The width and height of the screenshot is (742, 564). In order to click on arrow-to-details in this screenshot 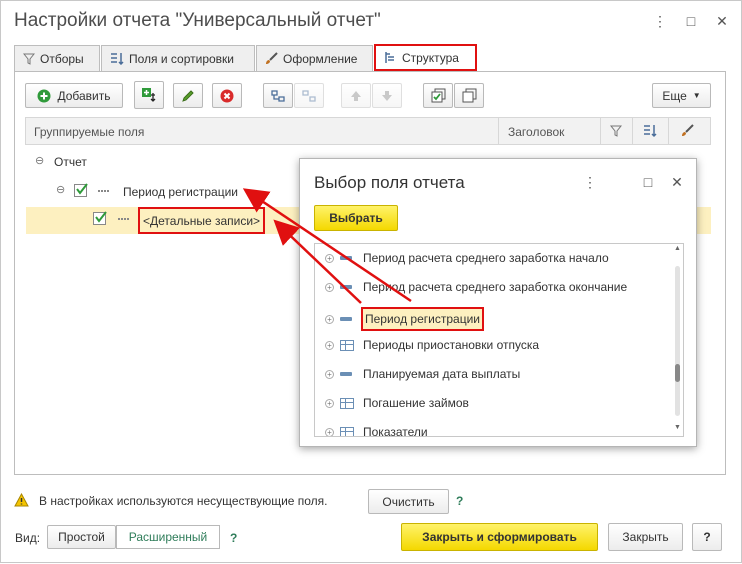, I will do `click(317, 261)`.